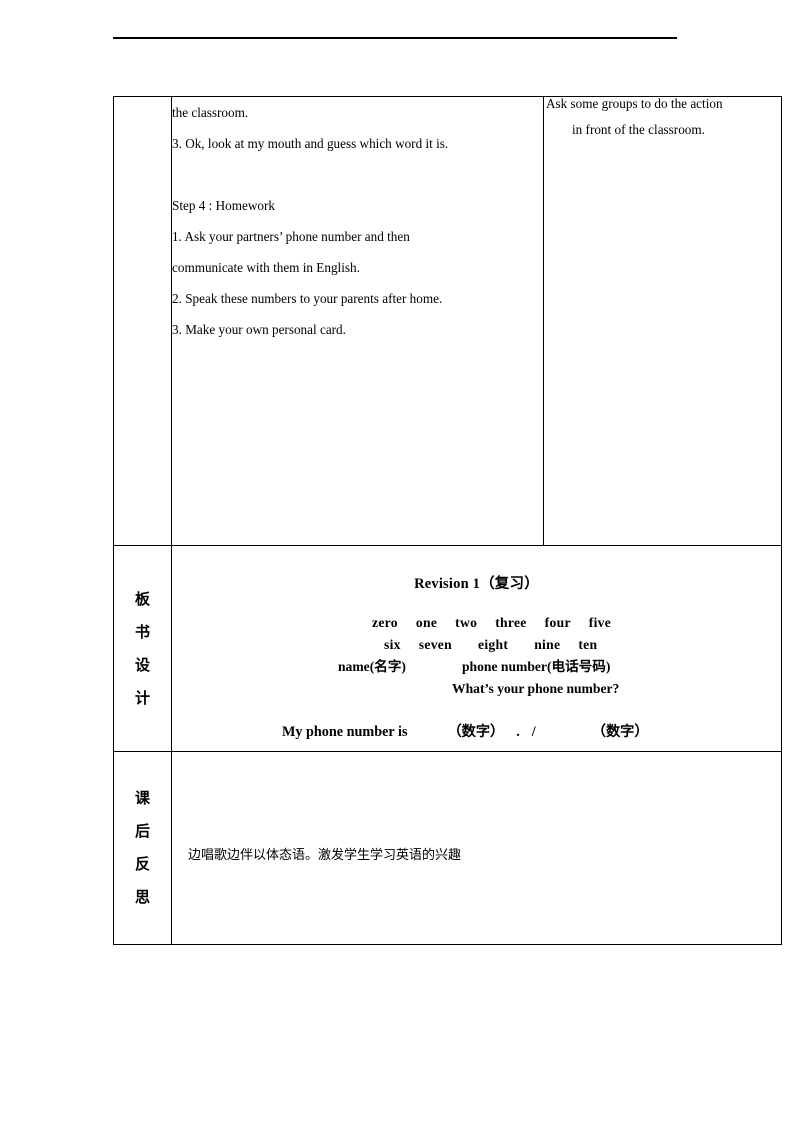 The image size is (794, 1123). I want to click on blackboard-title: Revision 1（复习）, so click(476, 584).